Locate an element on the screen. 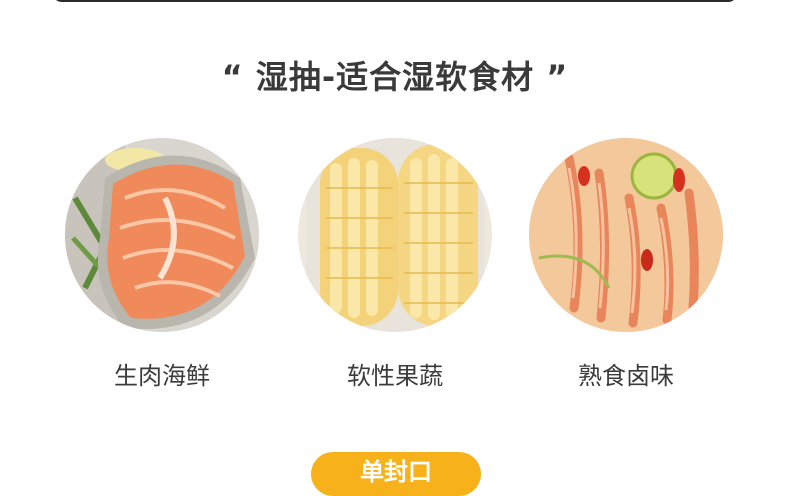 This screenshot has height=496, width=790. single-seal-tab: 单封口 is located at coordinates (396, 474).